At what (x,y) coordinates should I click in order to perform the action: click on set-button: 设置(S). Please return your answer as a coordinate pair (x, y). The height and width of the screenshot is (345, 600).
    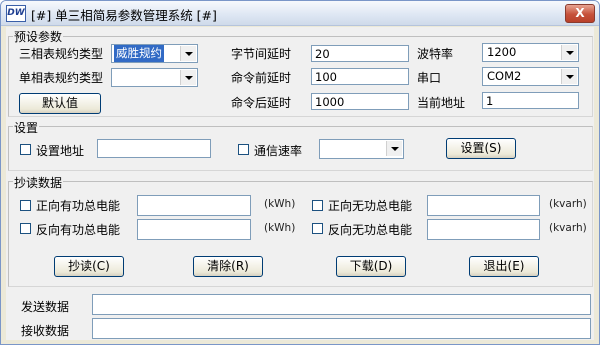
    Looking at the image, I should click on (481, 148).